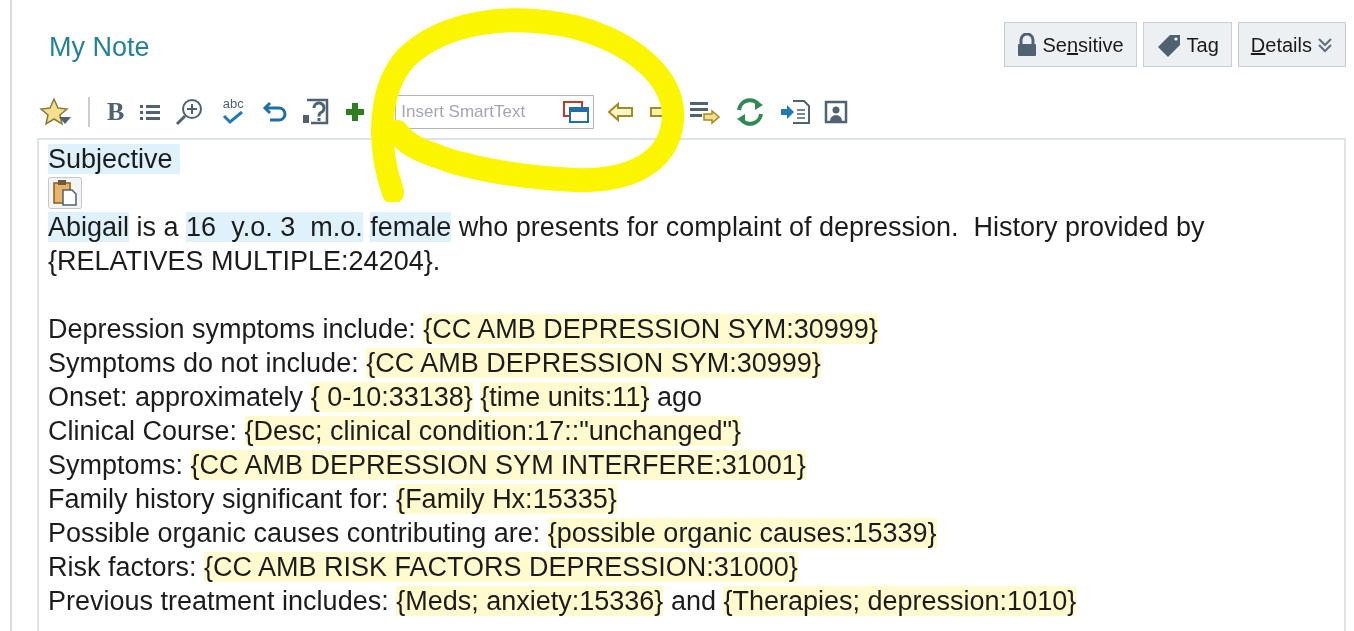 Image resolution: width=1354 pixels, height=631 pixels. I want to click on smarttext-field: Insert SmartText, so click(495, 112).